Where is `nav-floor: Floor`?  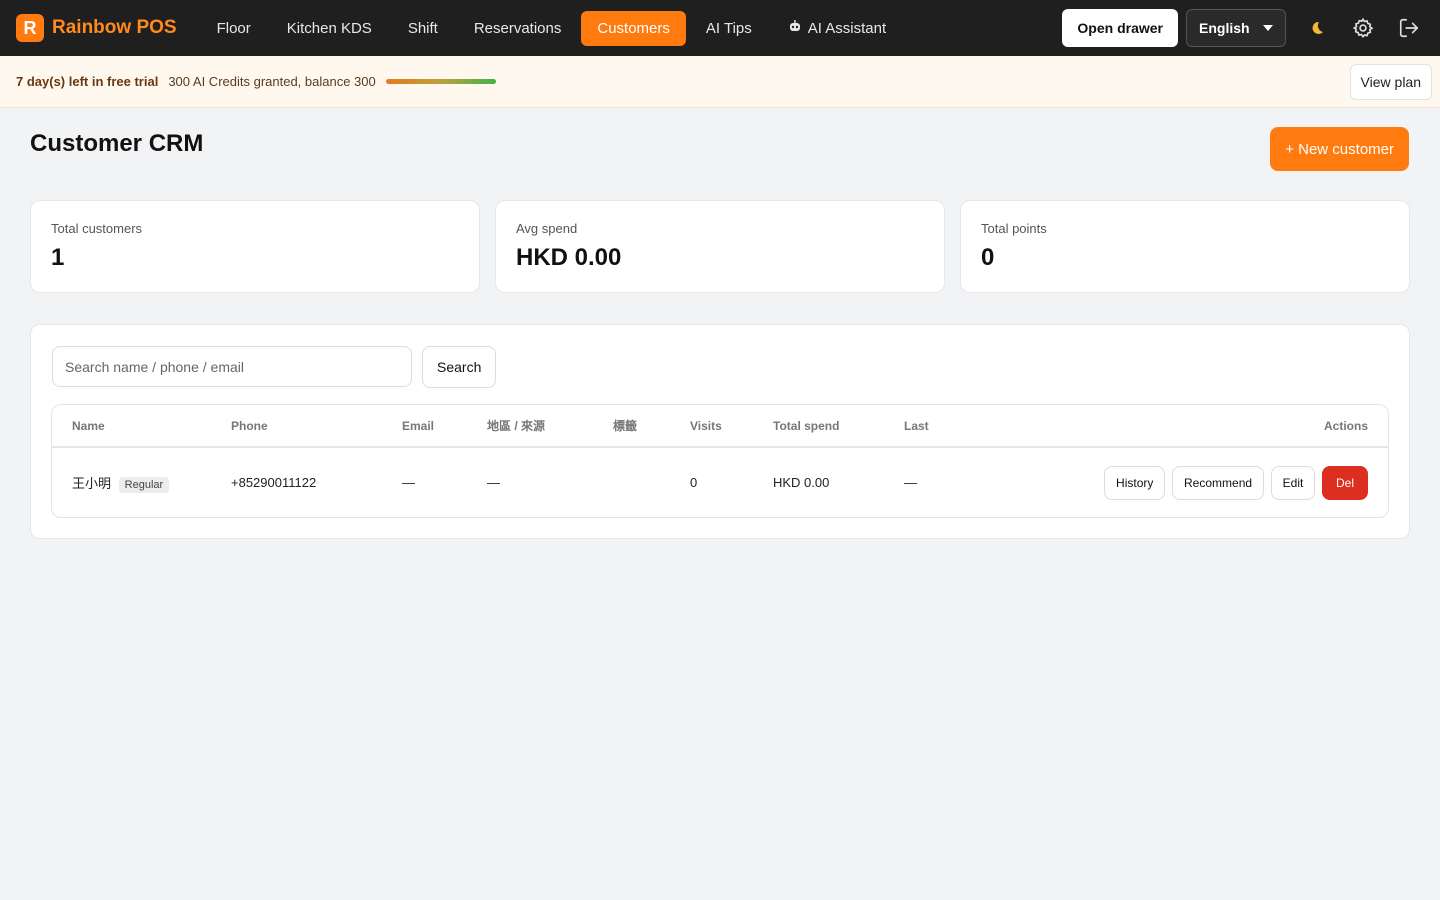 nav-floor: Floor is located at coordinates (234, 28).